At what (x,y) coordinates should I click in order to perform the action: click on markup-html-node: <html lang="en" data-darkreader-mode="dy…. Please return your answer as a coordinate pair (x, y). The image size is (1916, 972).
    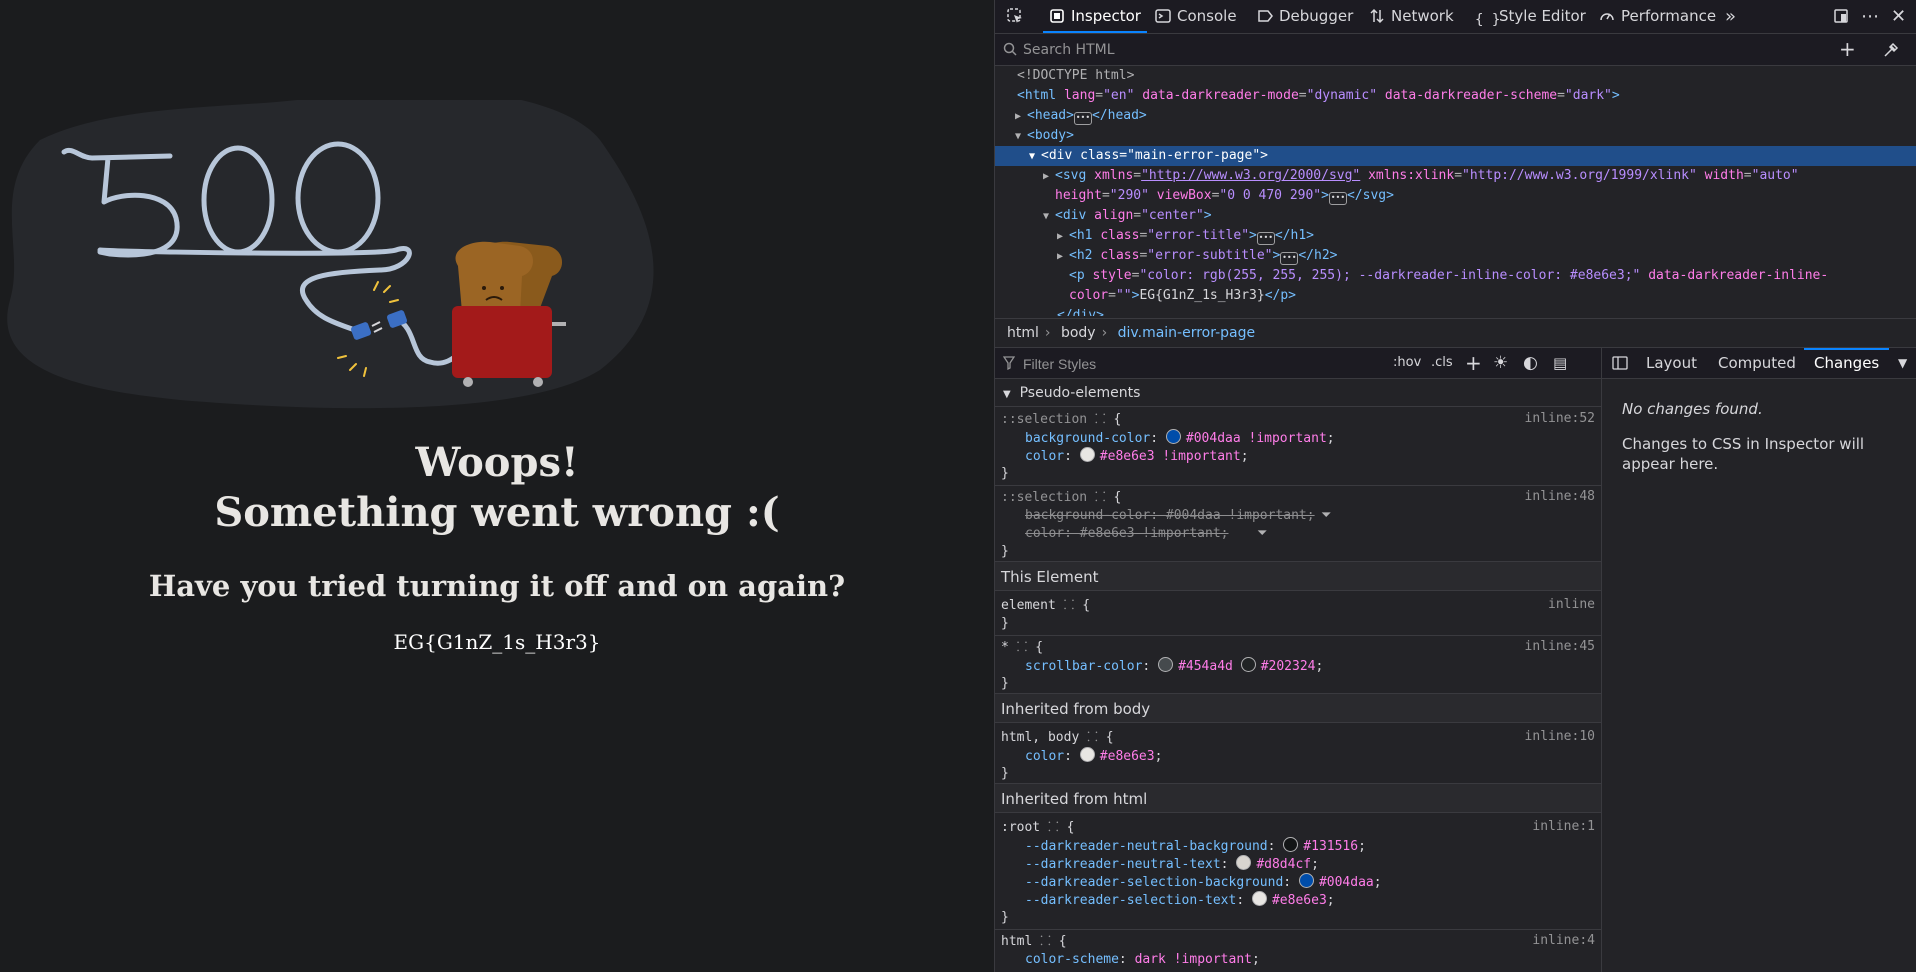
    Looking at the image, I should click on (1455, 96).